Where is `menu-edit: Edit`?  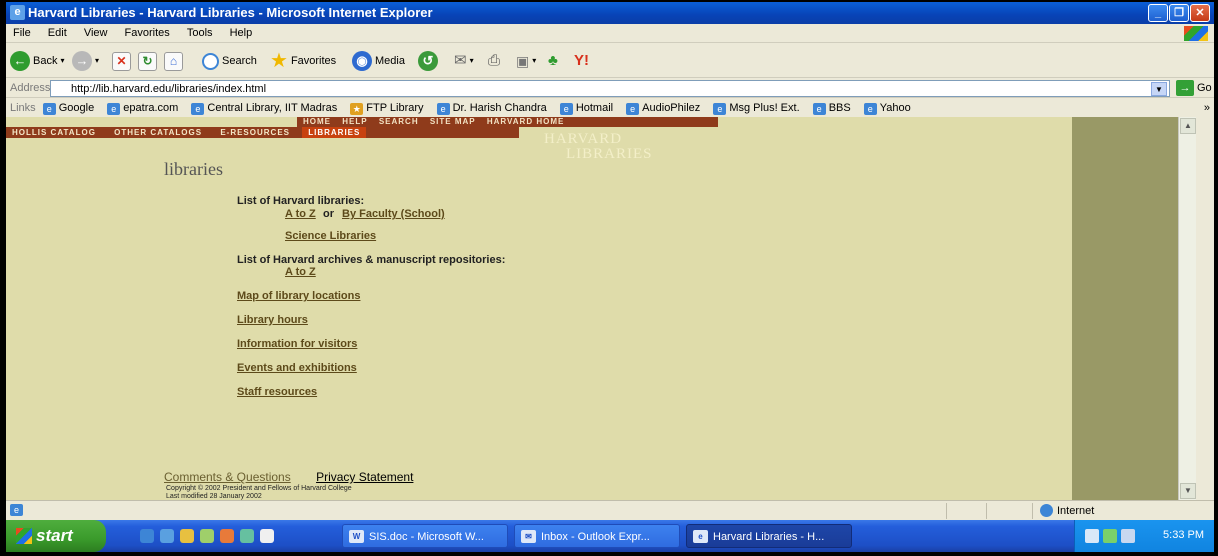 menu-edit: Edit is located at coordinates (57, 33).